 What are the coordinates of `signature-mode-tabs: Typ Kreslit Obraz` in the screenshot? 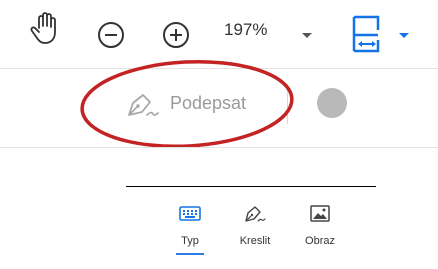 It's located at (265, 227).